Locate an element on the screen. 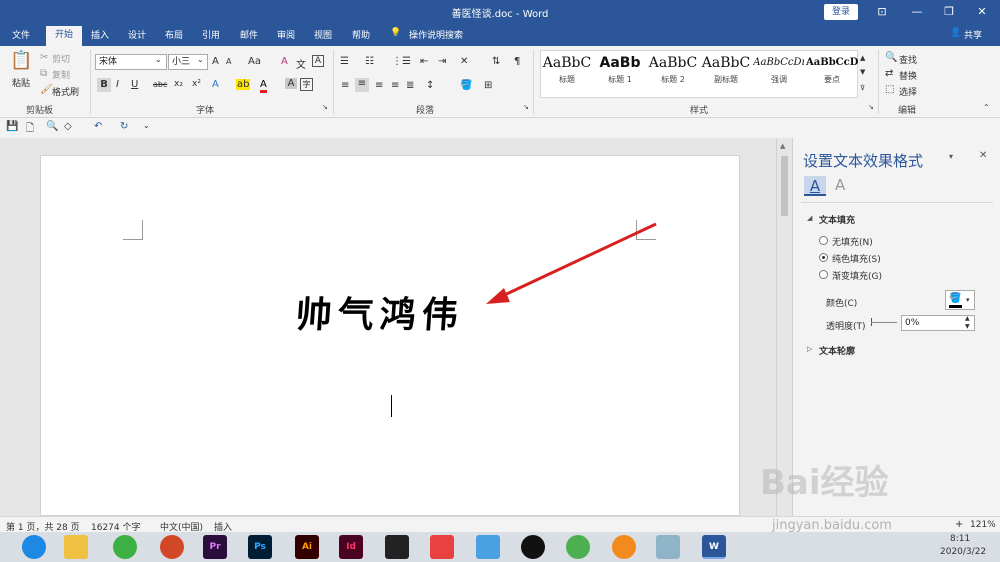  no-fill-radio is located at coordinates (823, 240).